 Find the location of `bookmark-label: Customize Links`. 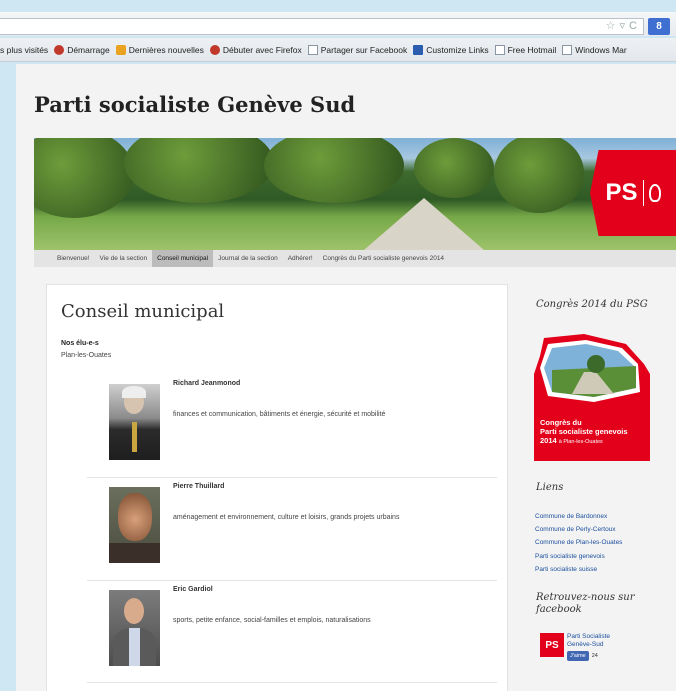

bookmark-label: Customize Links is located at coordinates (457, 49).